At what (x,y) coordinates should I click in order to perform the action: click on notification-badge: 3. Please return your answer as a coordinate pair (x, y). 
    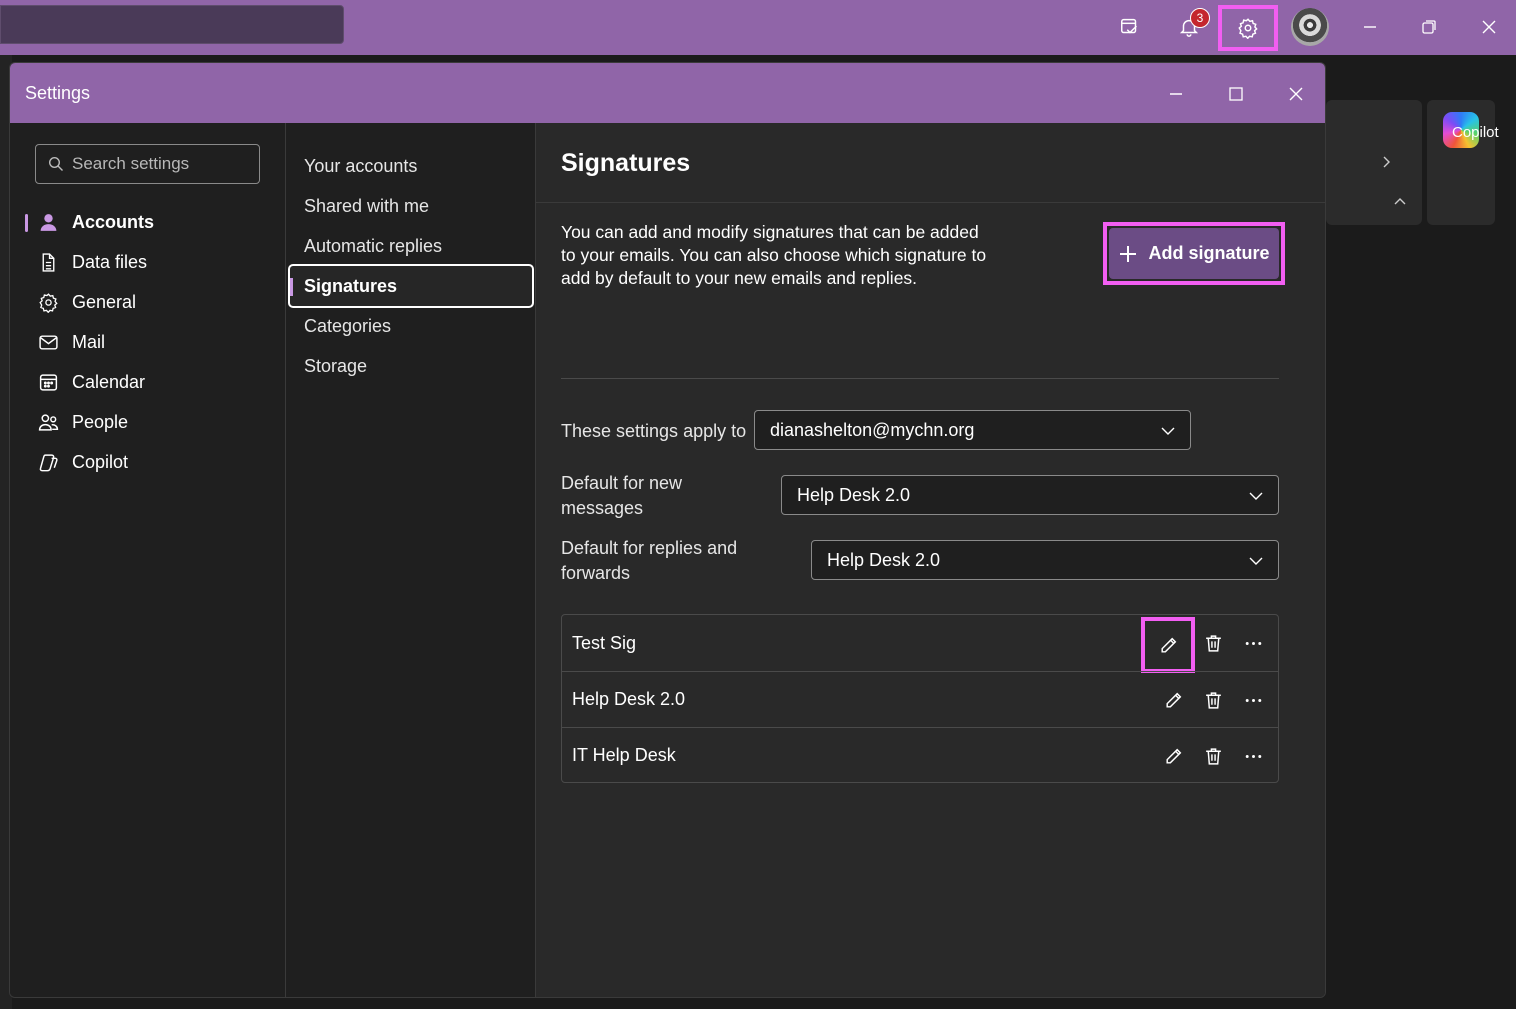
    Looking at the image, I should click on (1200, 18).